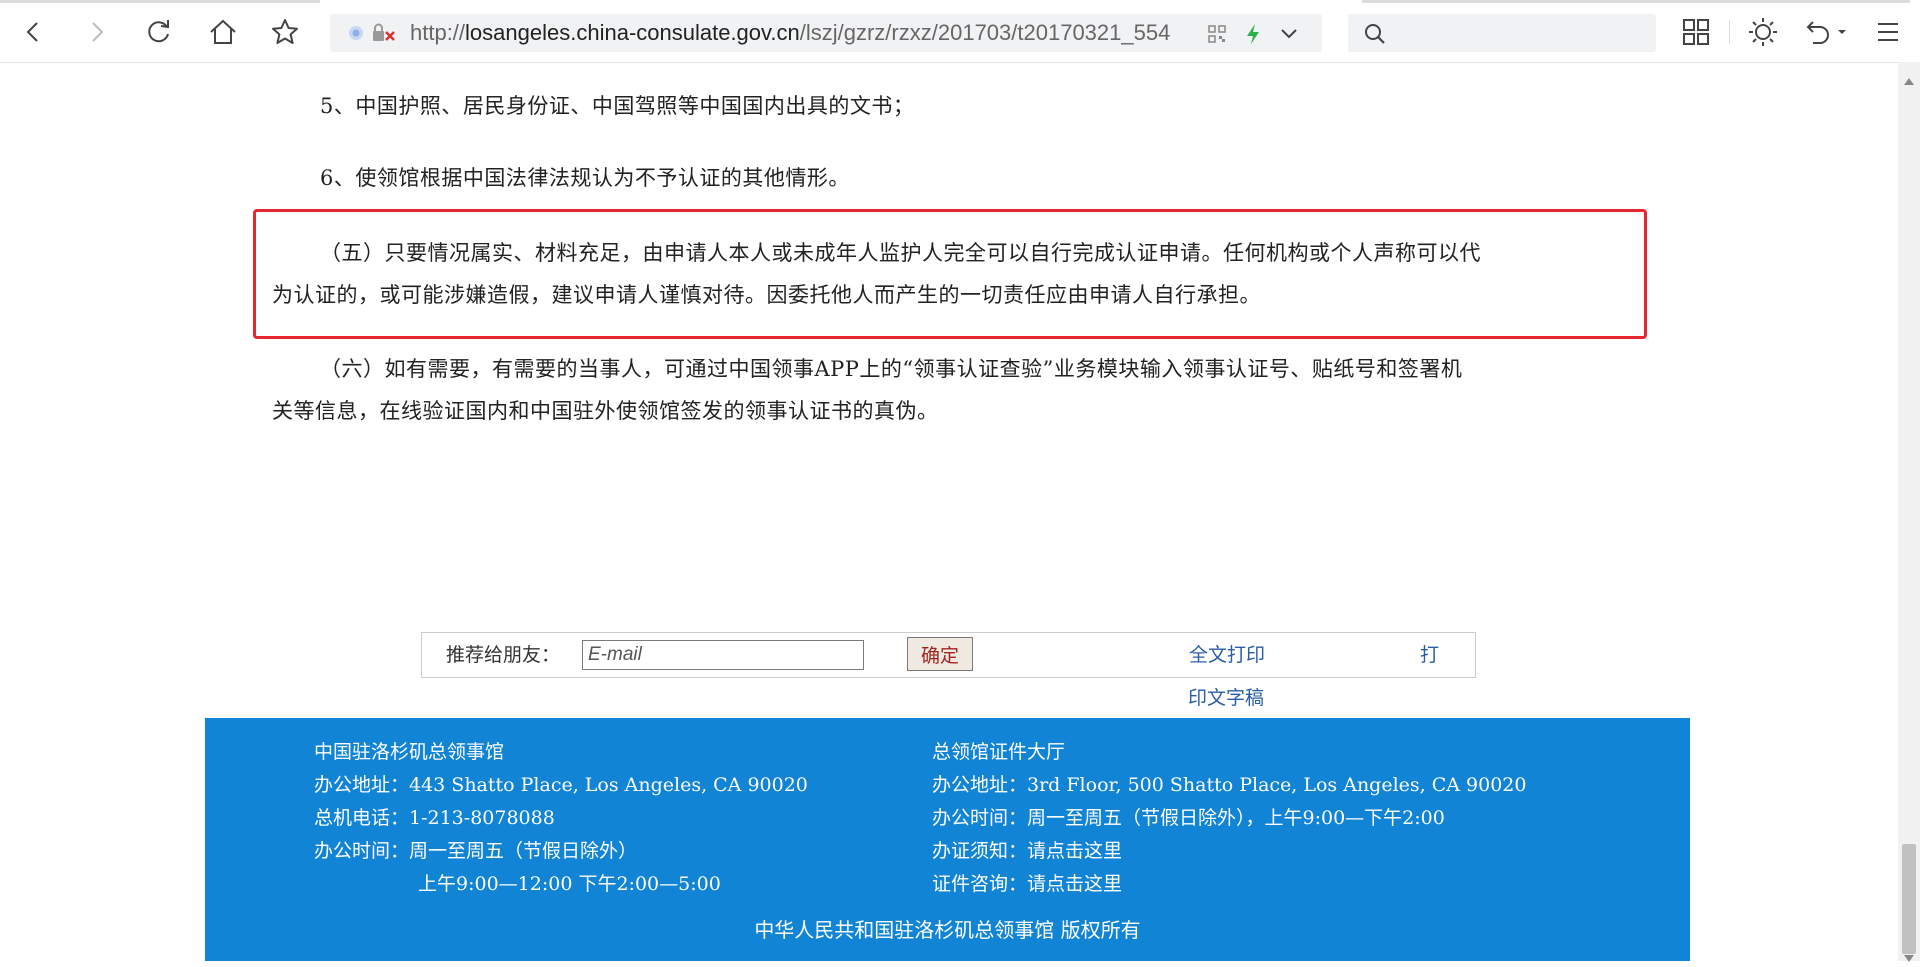 The width and height of the screenshot is (1920, 967). What do you see at coordinates (384, 35) in the screenshot?
I see `insecure-lock-icon` at bounding box center [384, 35].